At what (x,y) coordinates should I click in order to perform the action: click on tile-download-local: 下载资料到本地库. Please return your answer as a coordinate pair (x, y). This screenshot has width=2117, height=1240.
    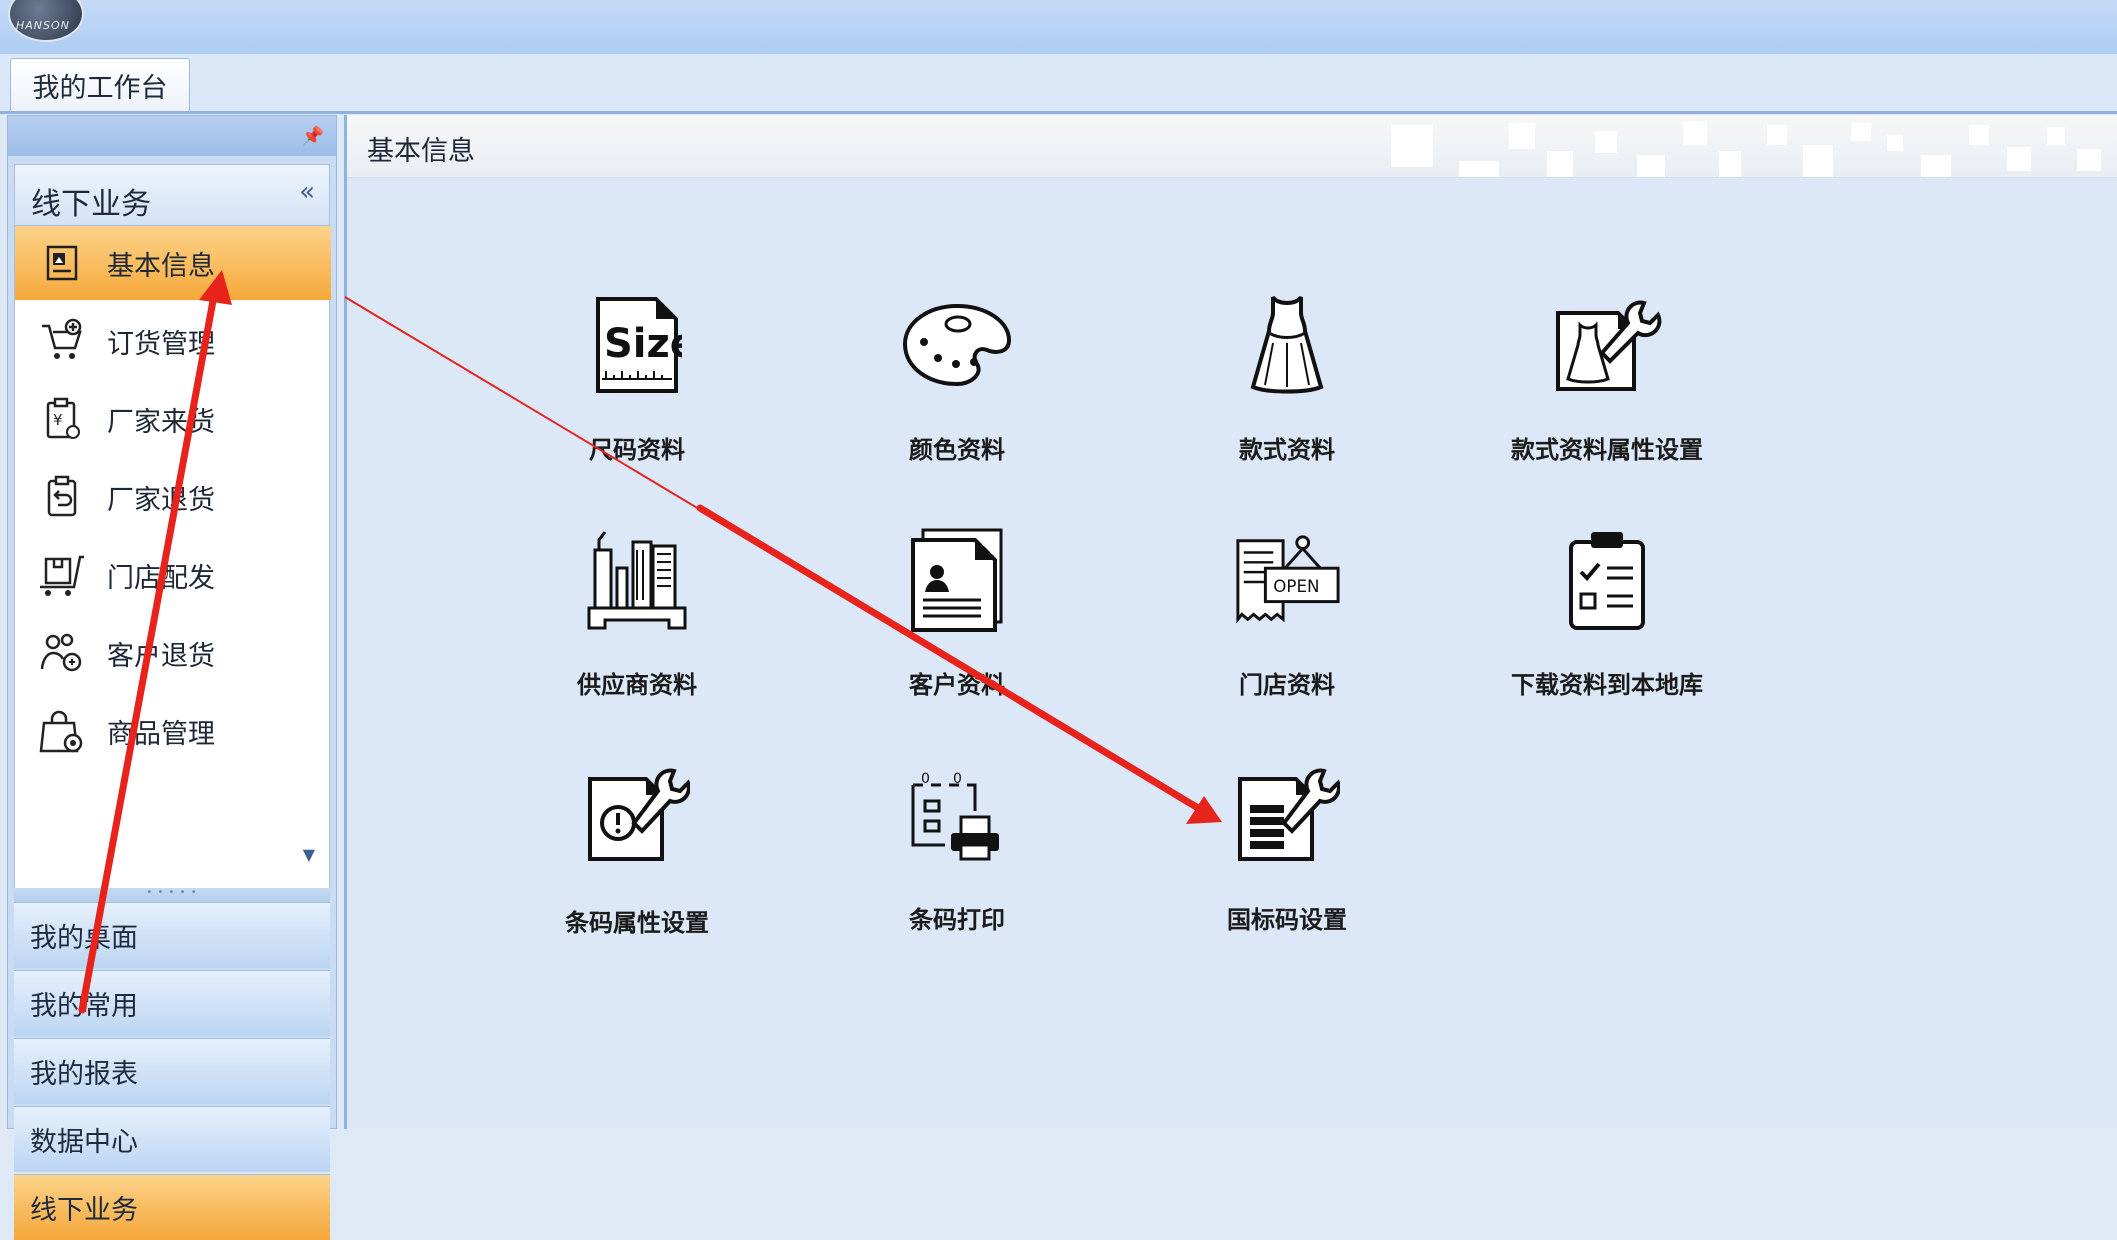
    Looking at the image, I should click on (1607, 625).